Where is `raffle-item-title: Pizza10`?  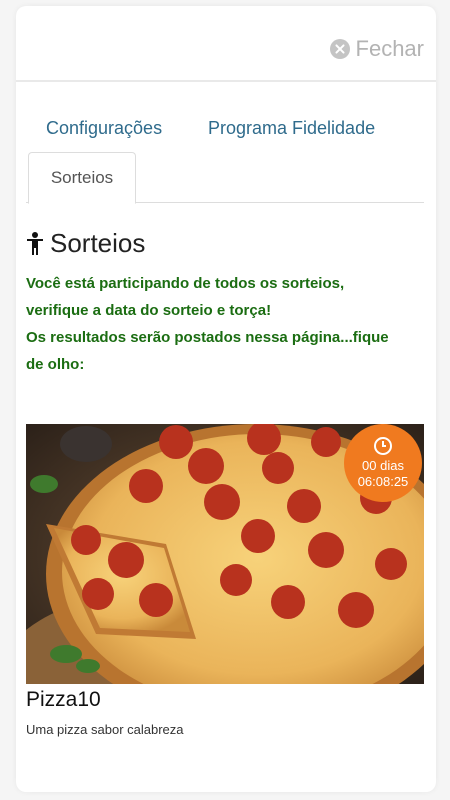 raffle-item-title: Pizza10 is located at coordinates (63, 699).